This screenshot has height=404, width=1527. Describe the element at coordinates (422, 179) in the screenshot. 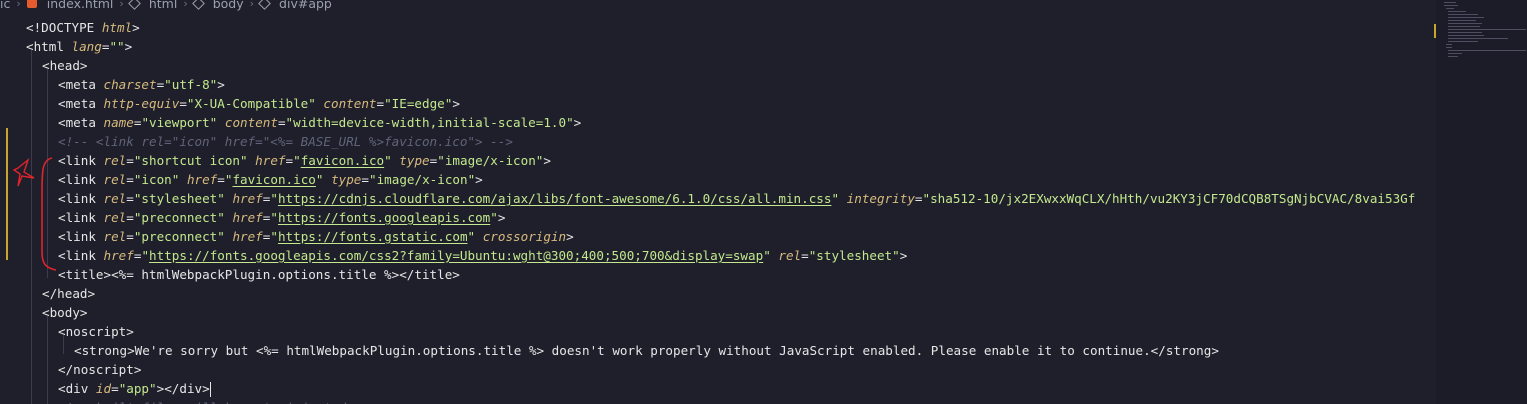

I see `code-token: "image/x-icon"` at that location.